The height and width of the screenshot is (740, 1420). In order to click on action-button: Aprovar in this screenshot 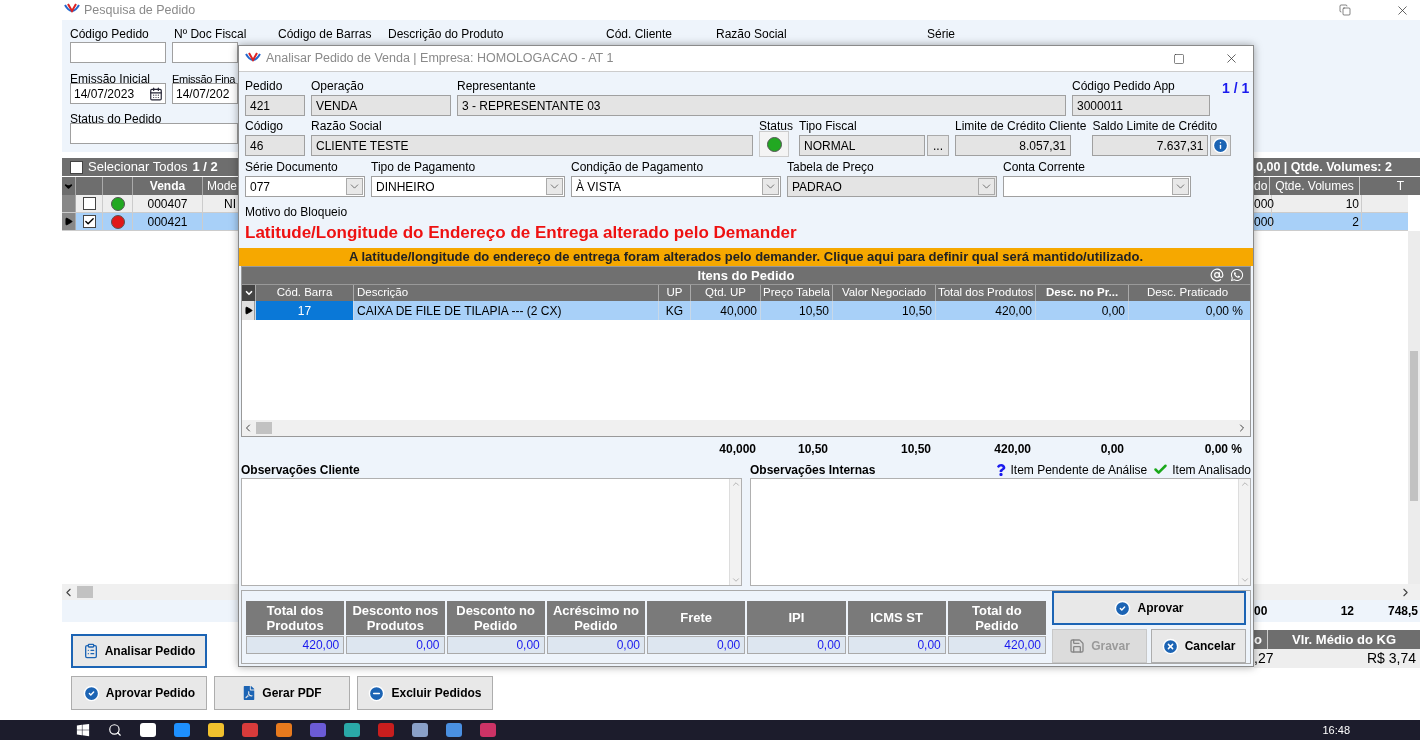, I will do `click(1149, 608)`.